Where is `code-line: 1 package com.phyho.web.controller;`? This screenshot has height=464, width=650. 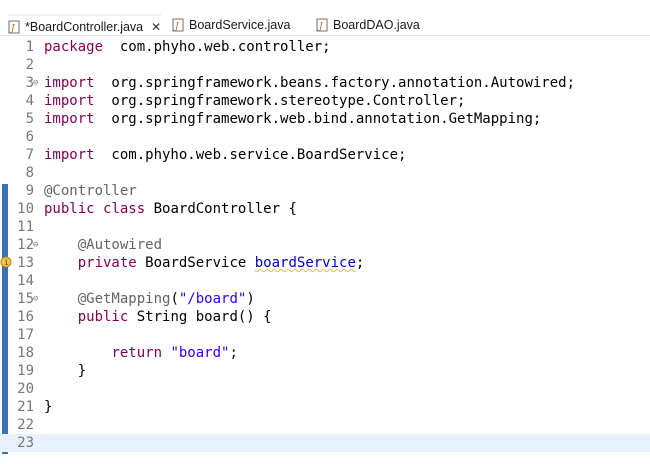 code-line: 1 package com.phyho.web.controller; is located at coordinates (325, 47).